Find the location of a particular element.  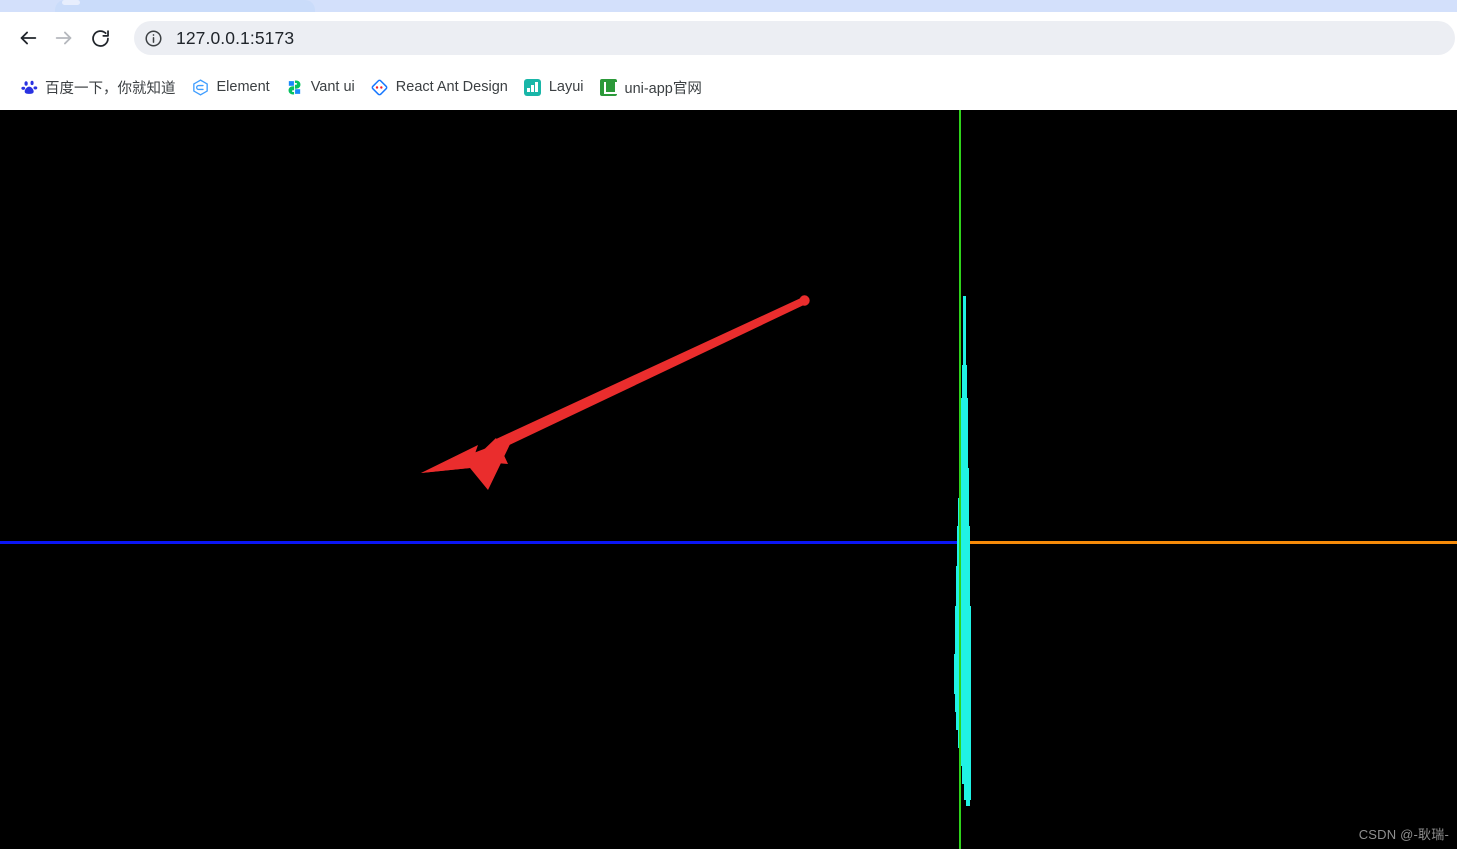

baidu-paw-icon is located at coordinates (29, 87).